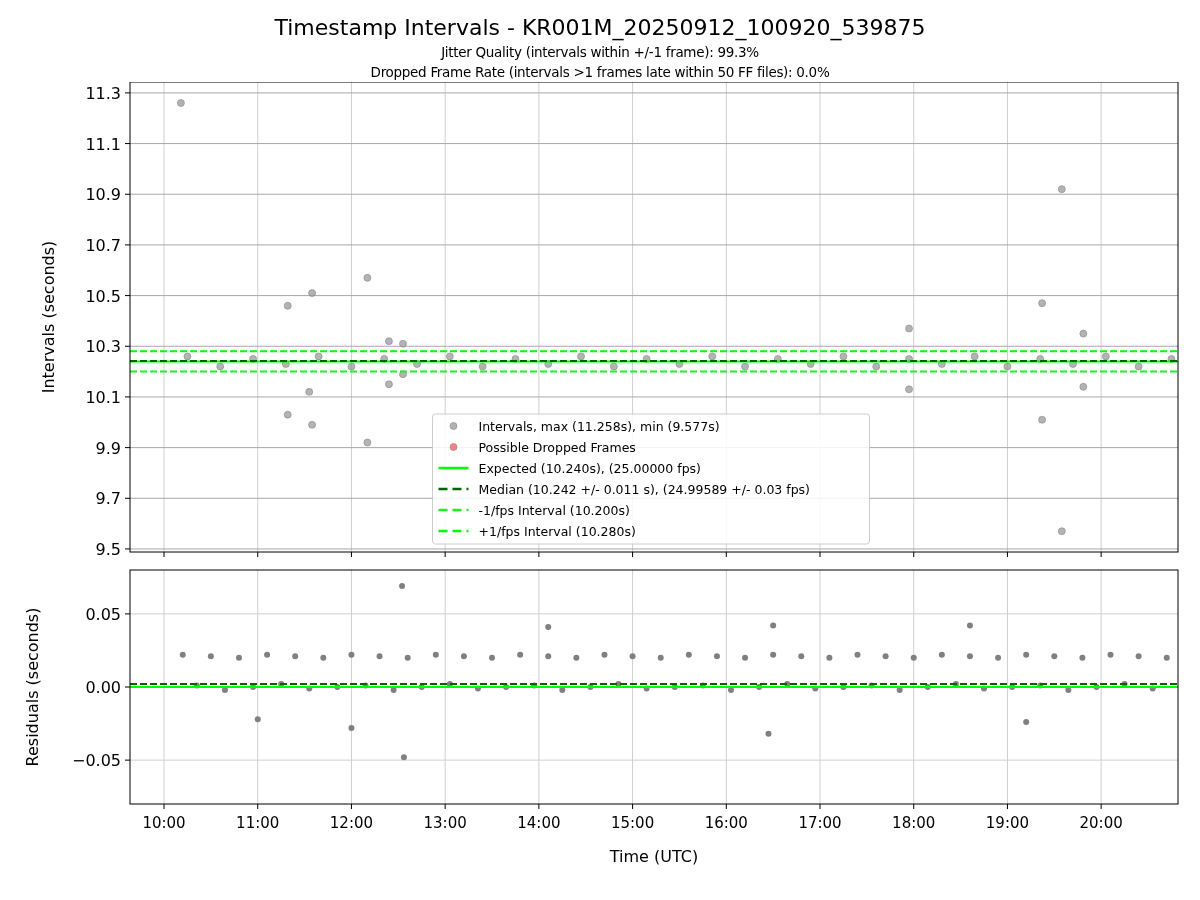  Describe the element at coordinates (589, 468) in the screenshot. I see `legend-label: Expected (10.240s), (25.00000 fps)` at that location.